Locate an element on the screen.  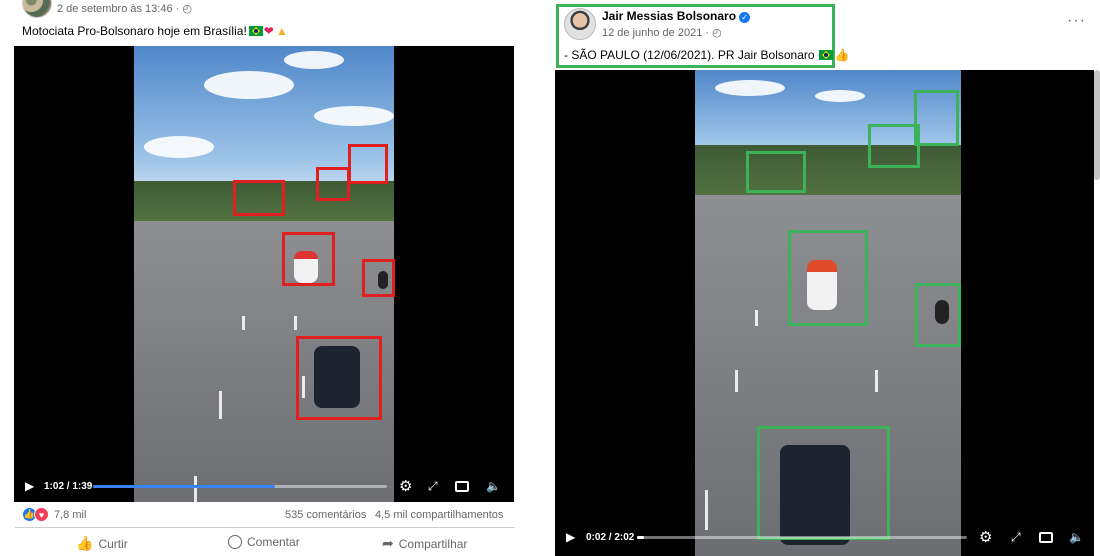
video-controls: ▶ 1:02 / 1:39 ⚙ ⤢ 🔈 is located at coordinates (264, 486).